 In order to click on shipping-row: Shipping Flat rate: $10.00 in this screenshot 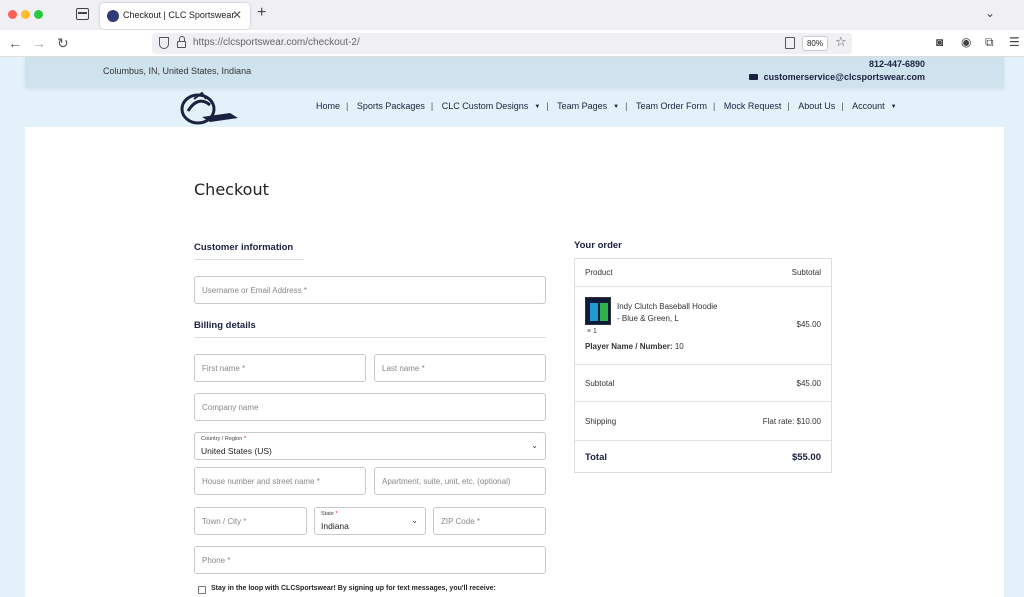, I will do `click(703, 421)`.